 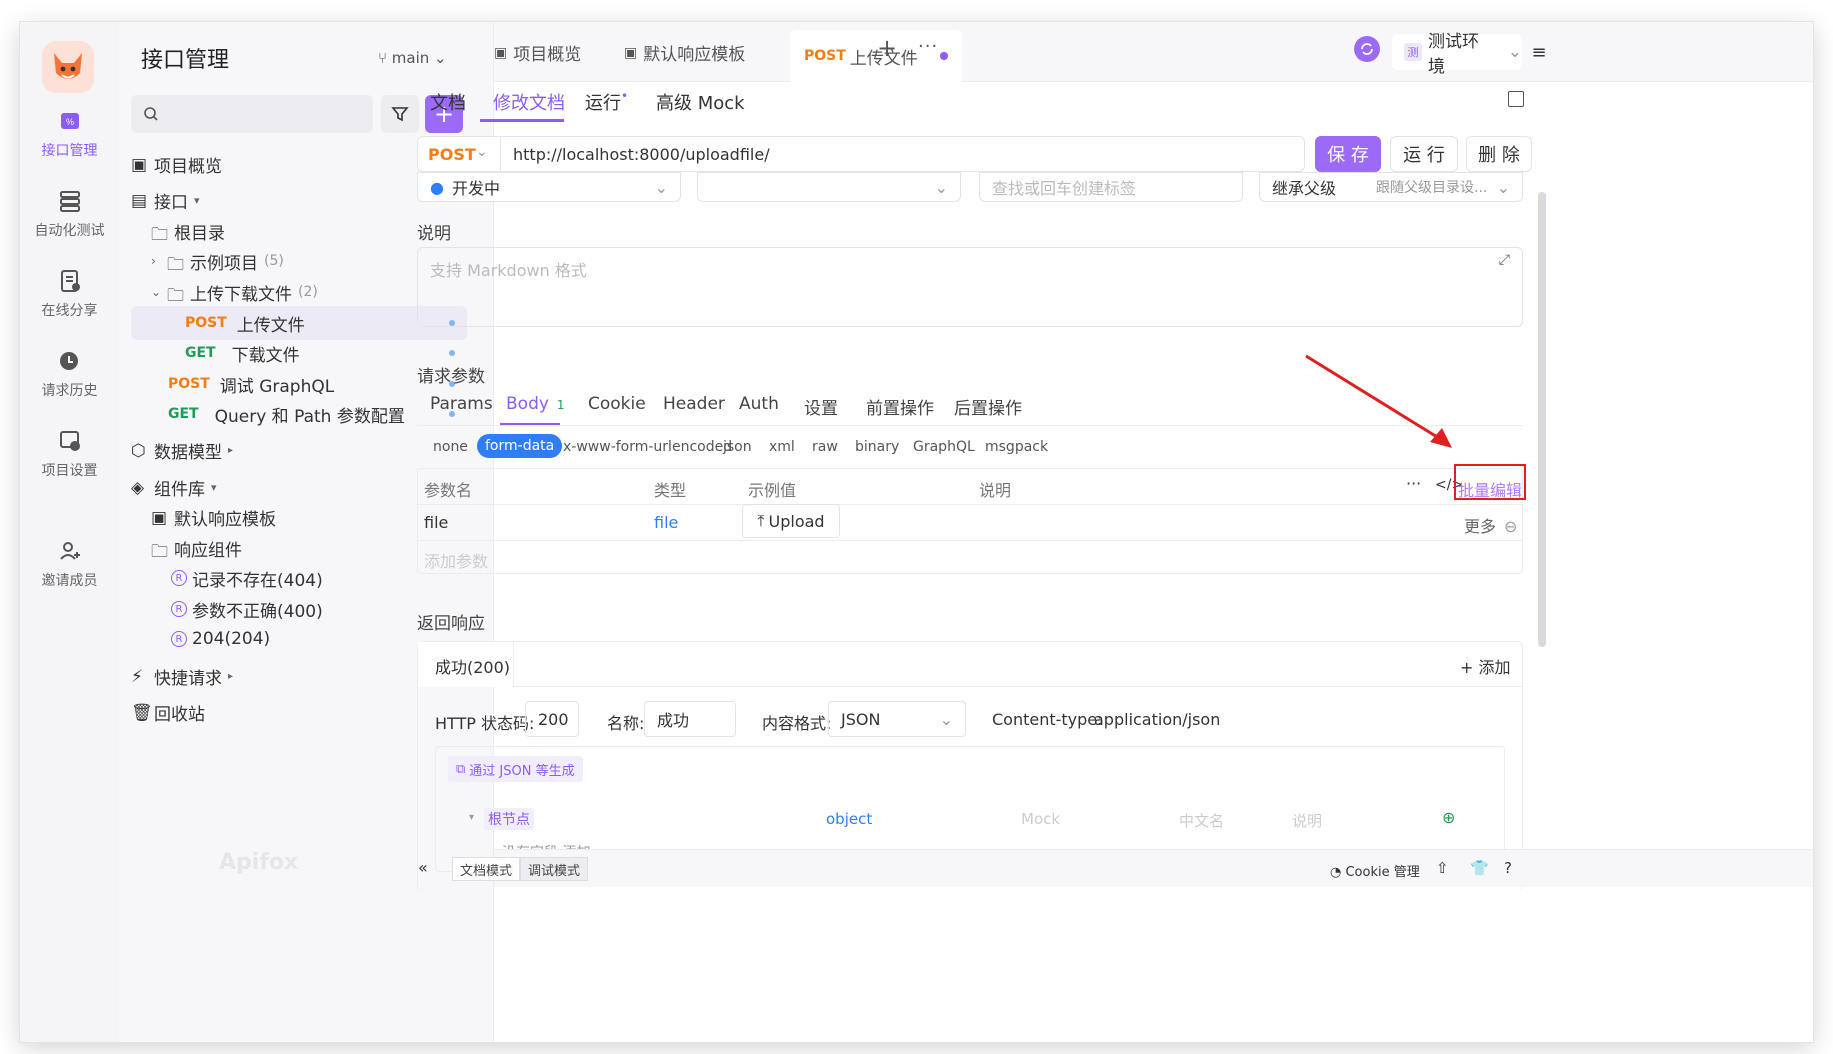 I want to click on cookie-manager-button: ◔ Cookie 管理, so click(x=1375, y=870).